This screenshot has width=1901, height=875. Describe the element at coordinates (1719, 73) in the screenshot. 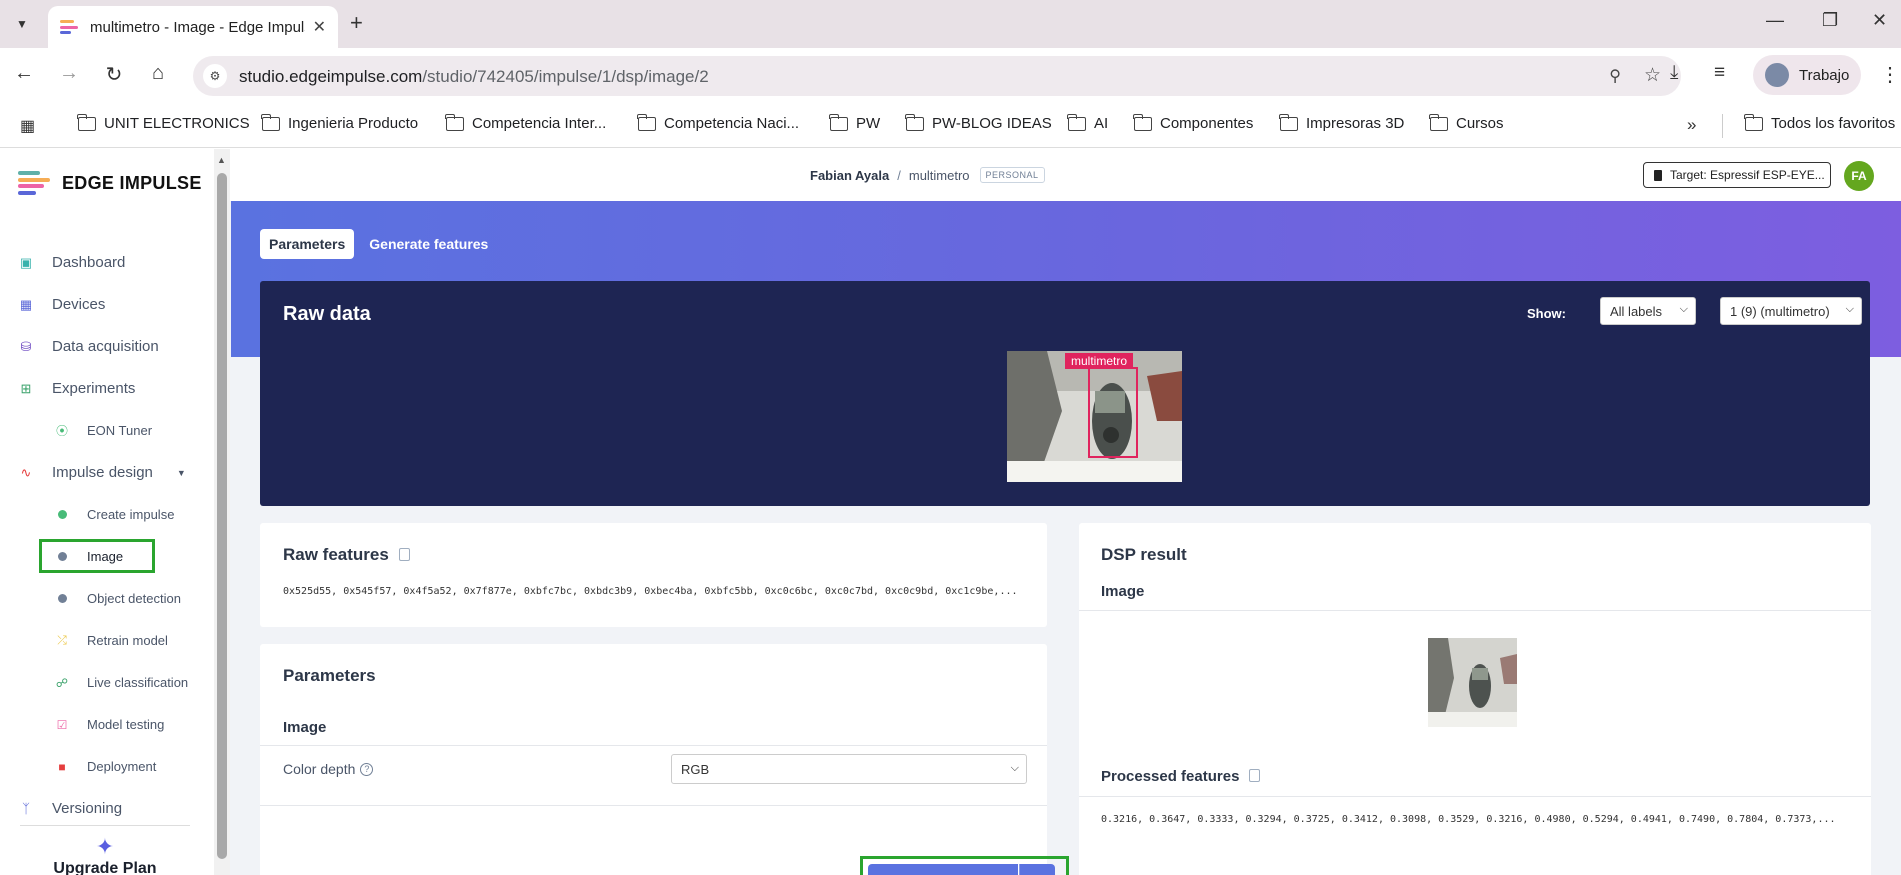

I see `media-control-icon: ≡` at that location.